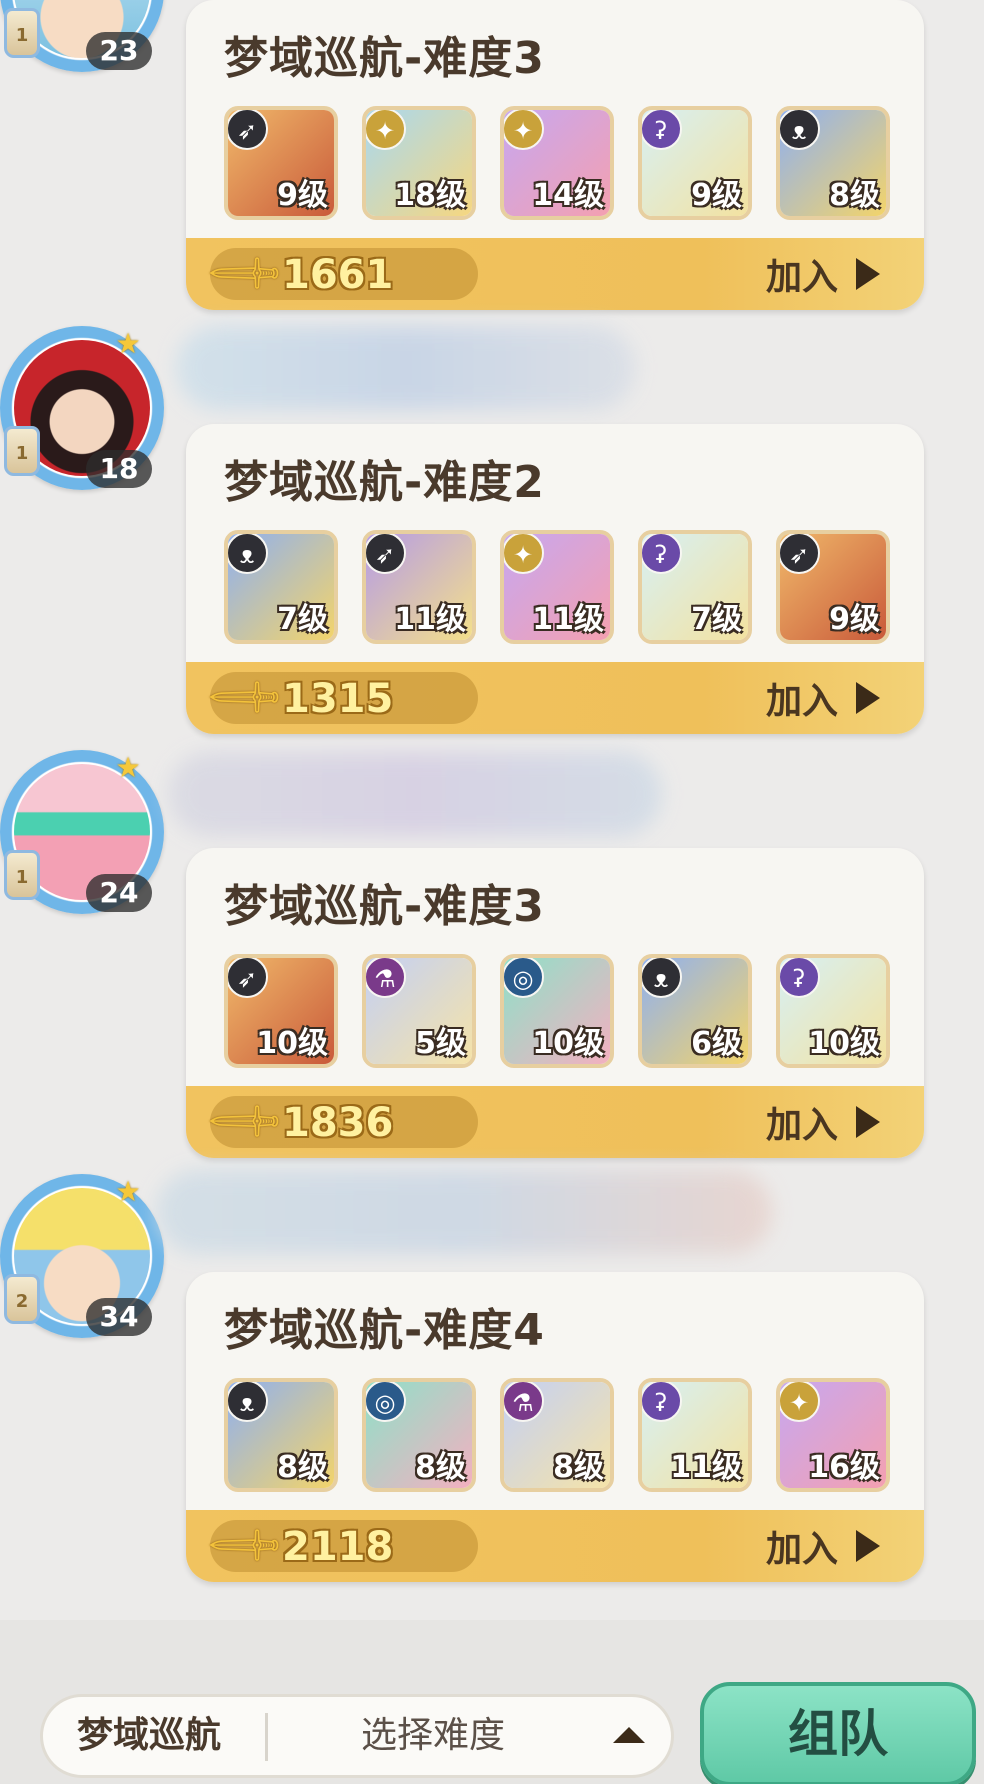 Image resolution: width=984 pixels, height=1784 pixels. I want to click on power-pill: 🗡 1836, so click(340, 1118).